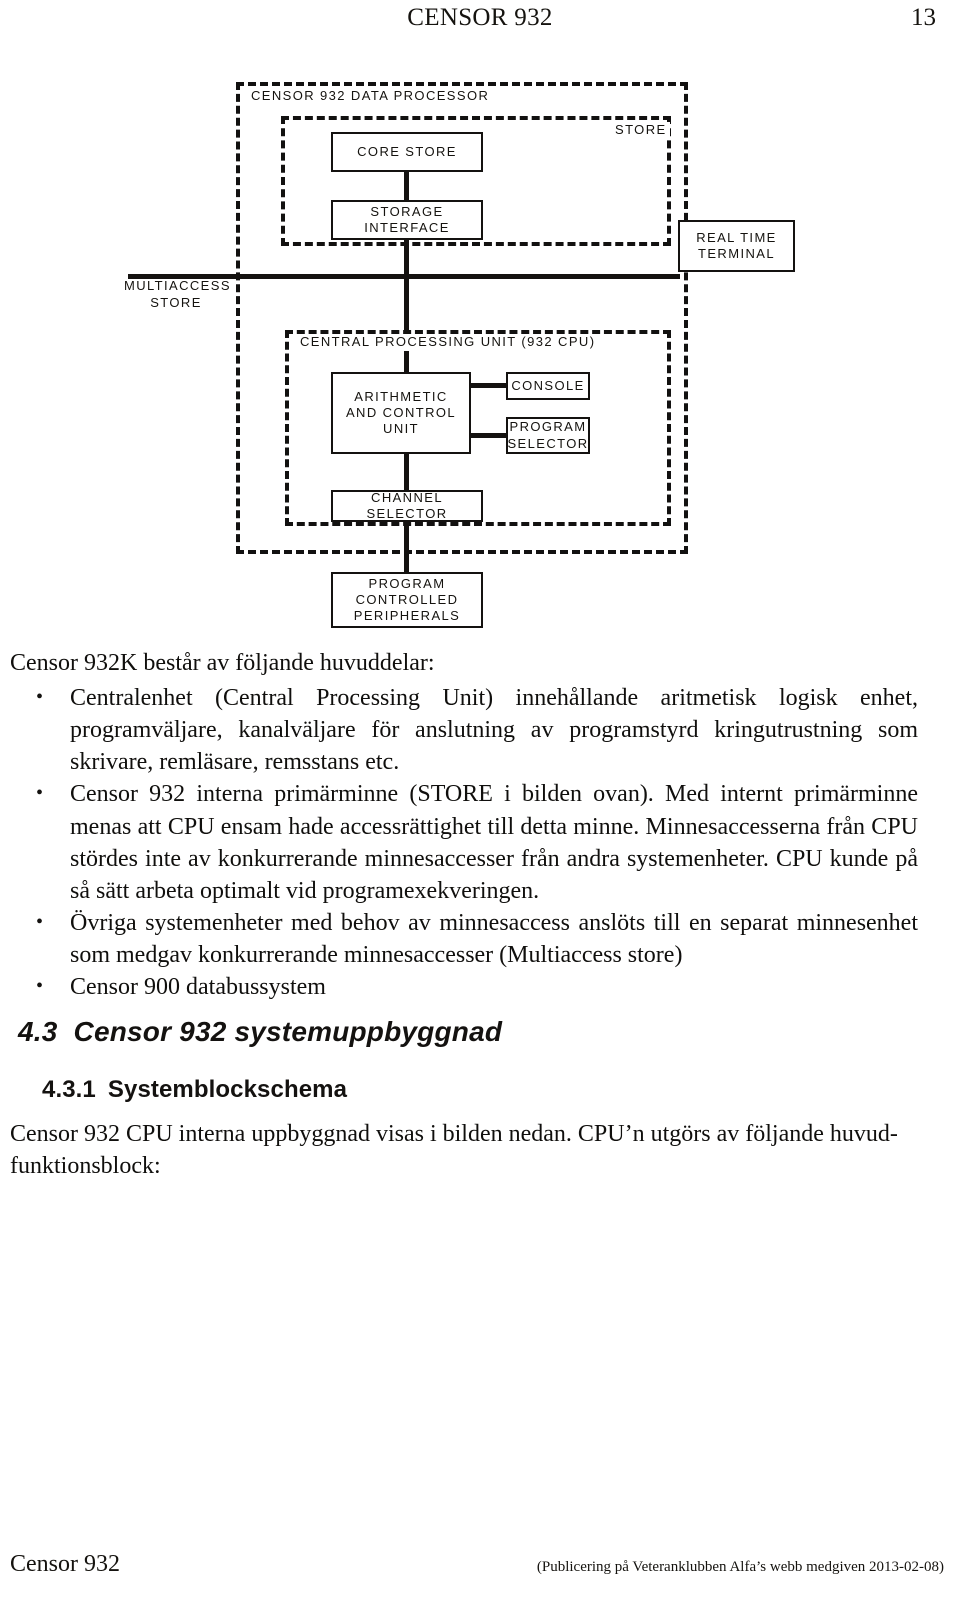  I want to click on block-program-selector: PROGRAM SELECTOR, so click(548, 435).